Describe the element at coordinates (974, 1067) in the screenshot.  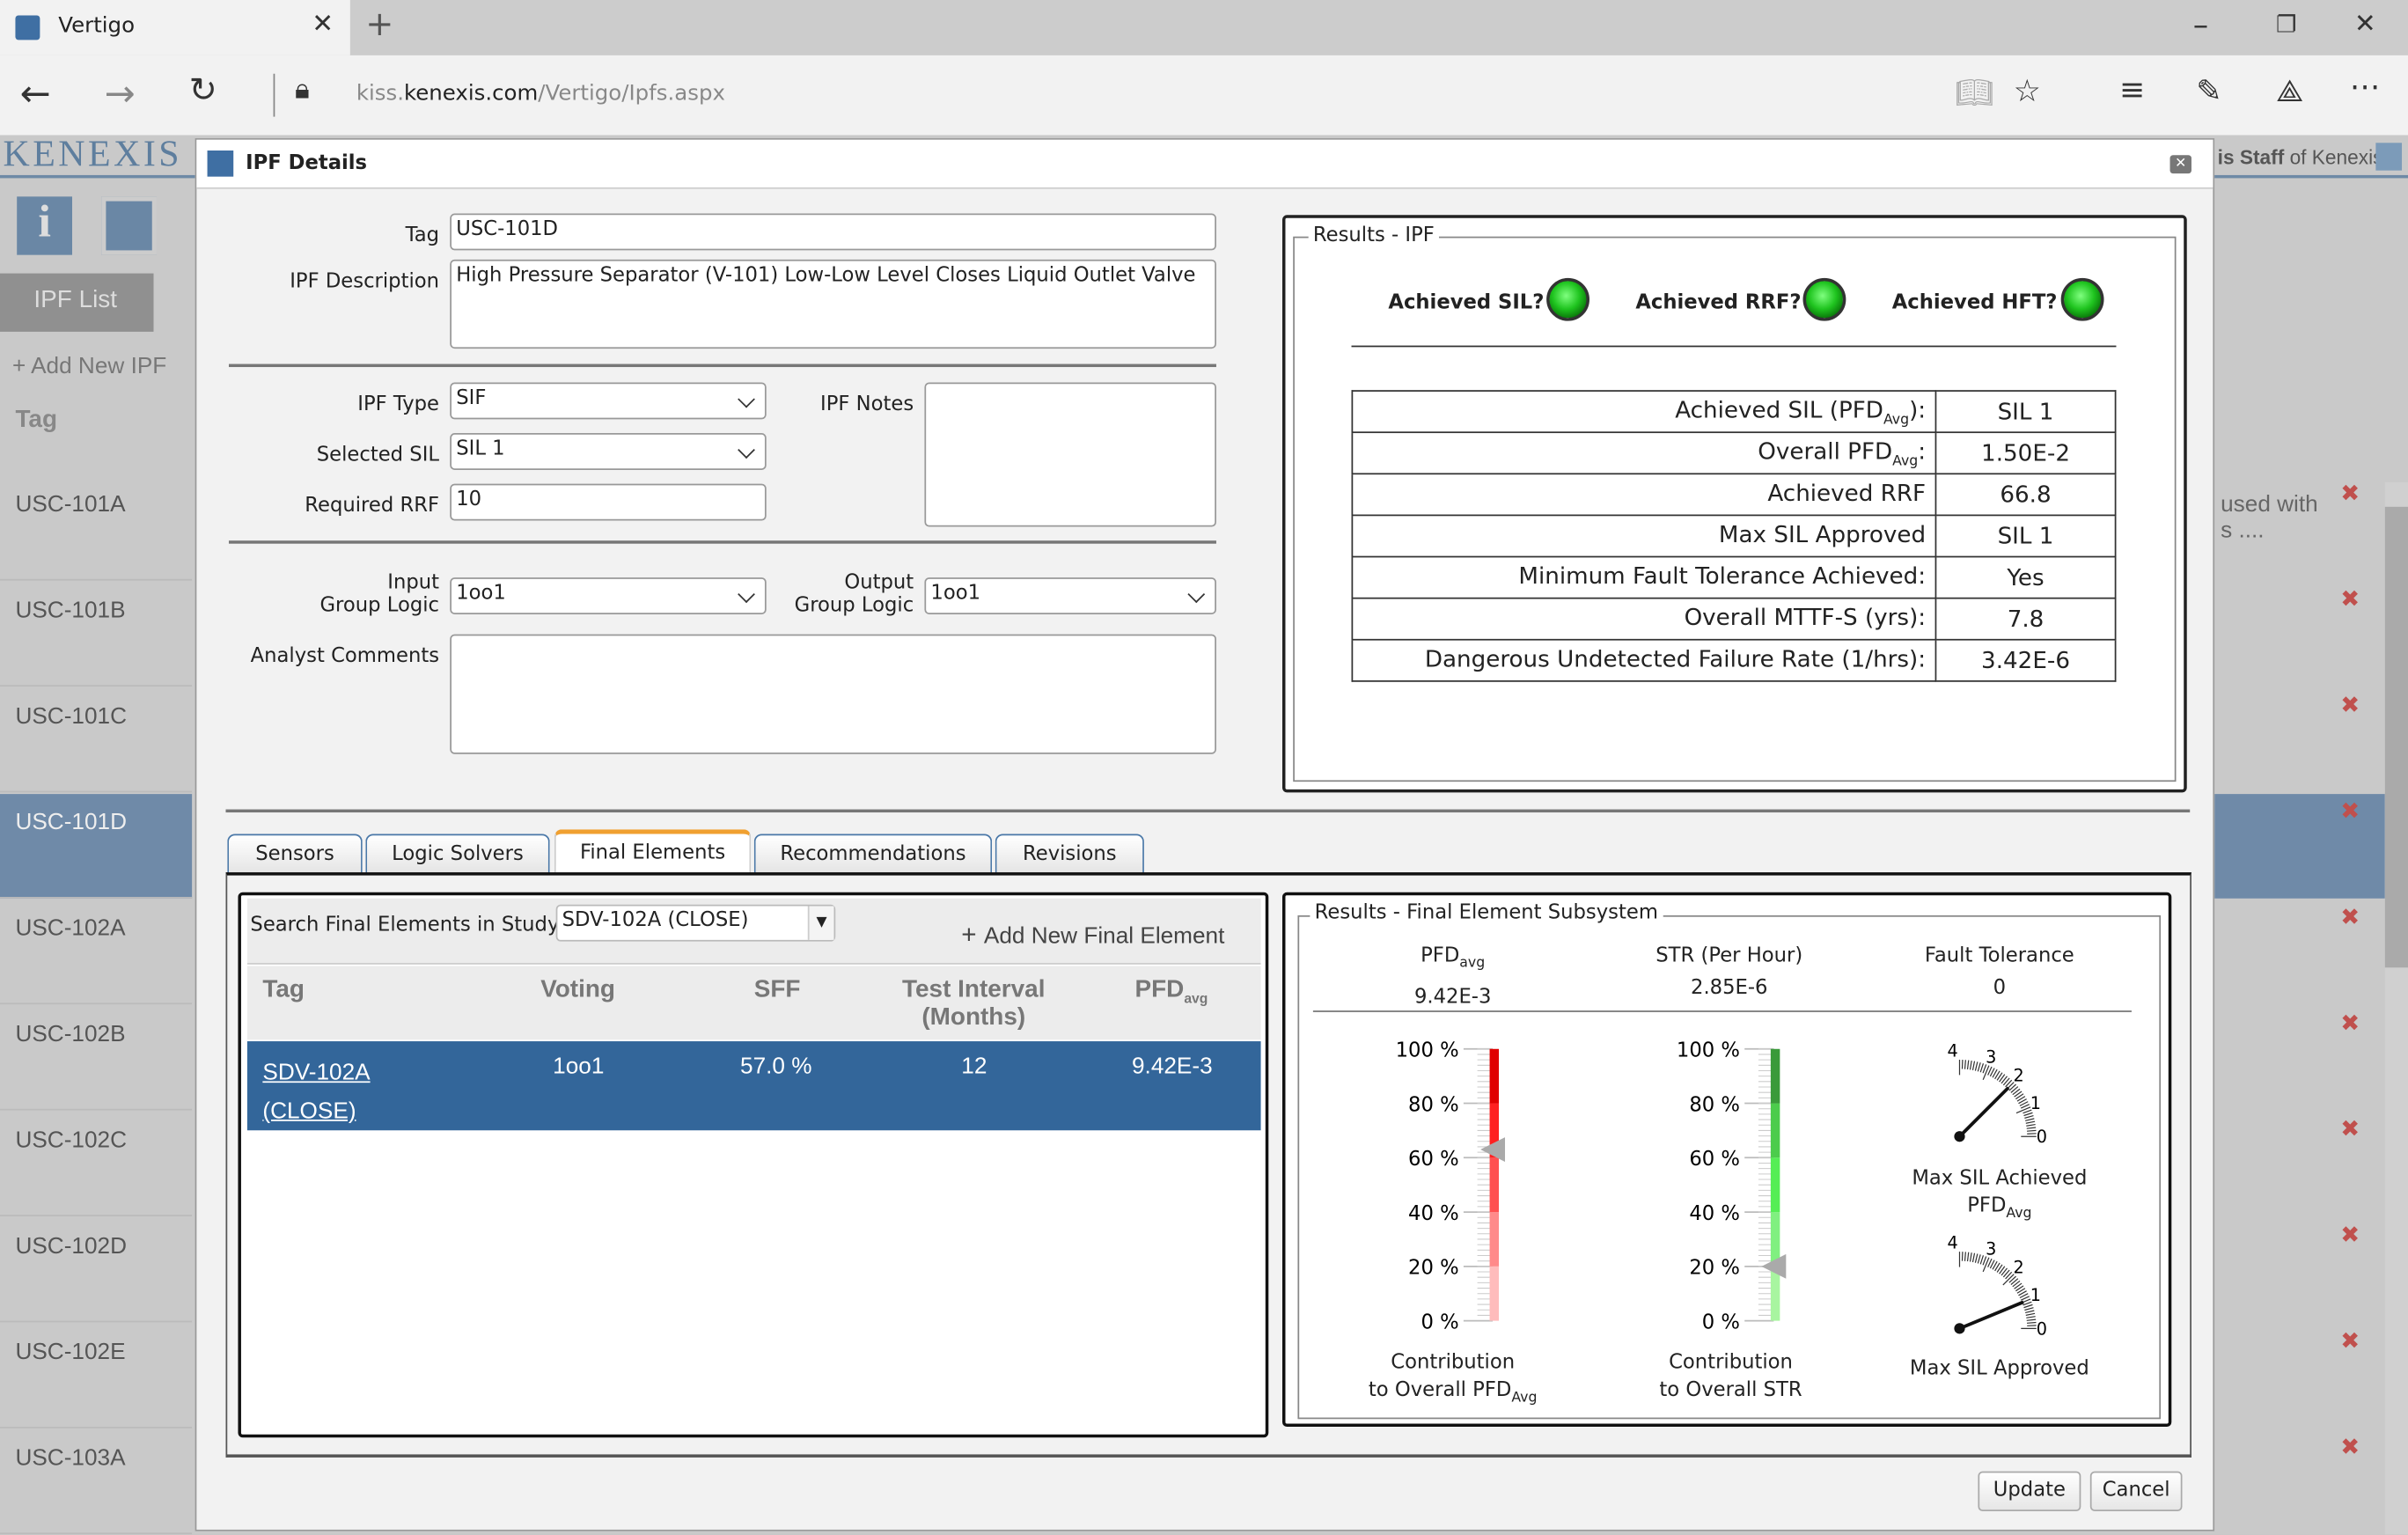
I see `cell-test-interval: 12` at that location.